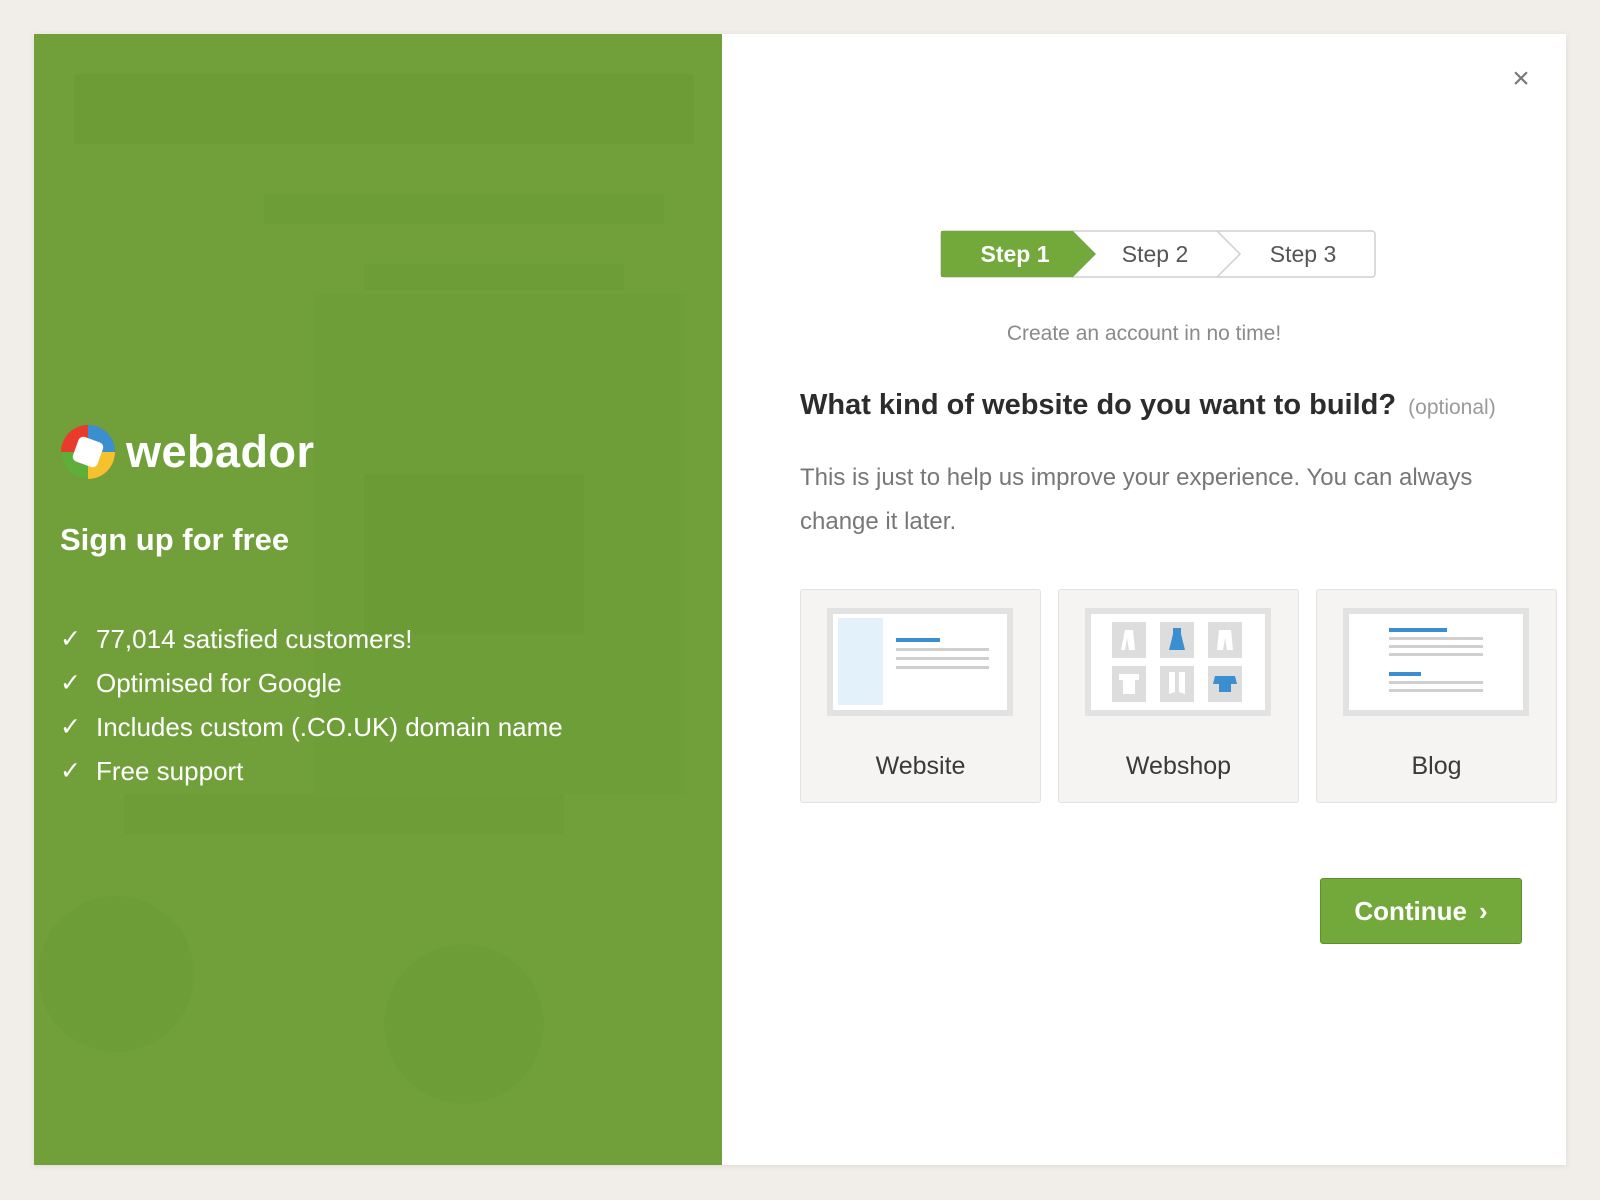  What do you see at coordinates (1178, 662) in the screenshot?
I see `webshop-grid-icon` at bounding box center [1178, 662].